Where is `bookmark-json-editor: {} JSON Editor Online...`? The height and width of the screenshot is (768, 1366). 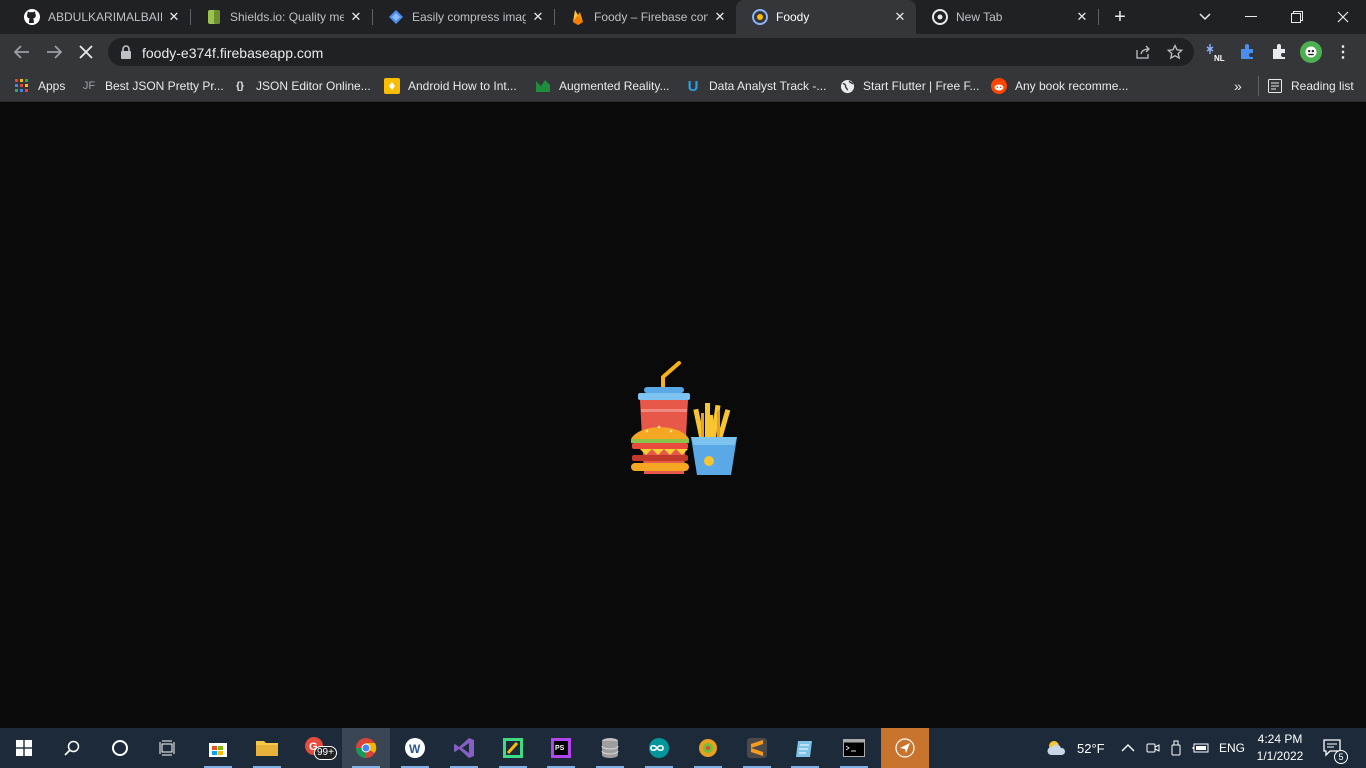
bookmark-json-editor: {} JSON Editor Online... is located at coordinates (301, 86).